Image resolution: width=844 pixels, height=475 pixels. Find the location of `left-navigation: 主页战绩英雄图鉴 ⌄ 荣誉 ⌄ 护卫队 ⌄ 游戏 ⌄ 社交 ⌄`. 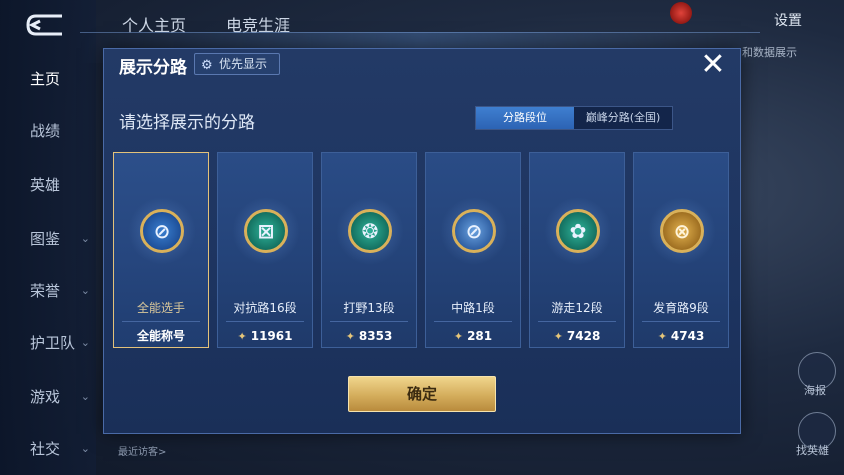

left-navigation: 主页战绩英雄图鉴 ⌄ 荣誉 ⌄ 护卫队 ⌄ 游戏 ⌄ 社交 ⌄ is located at coordinates (48, 237).